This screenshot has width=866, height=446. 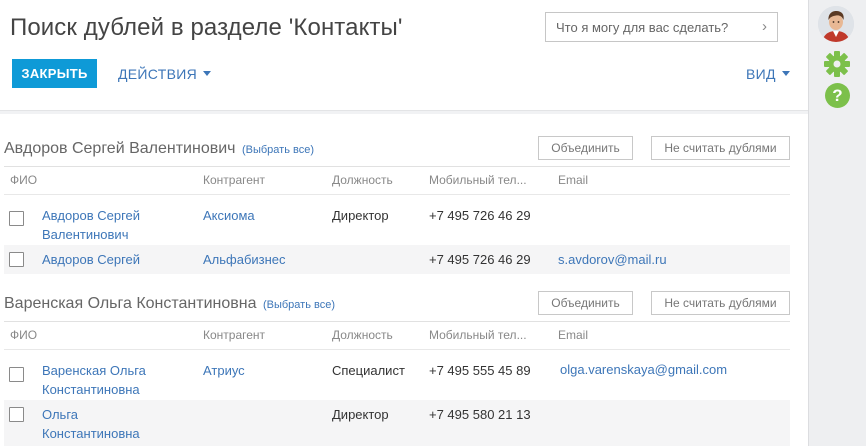 I want to click on account-link: Альфабизнес, so click(x=244, y=259).